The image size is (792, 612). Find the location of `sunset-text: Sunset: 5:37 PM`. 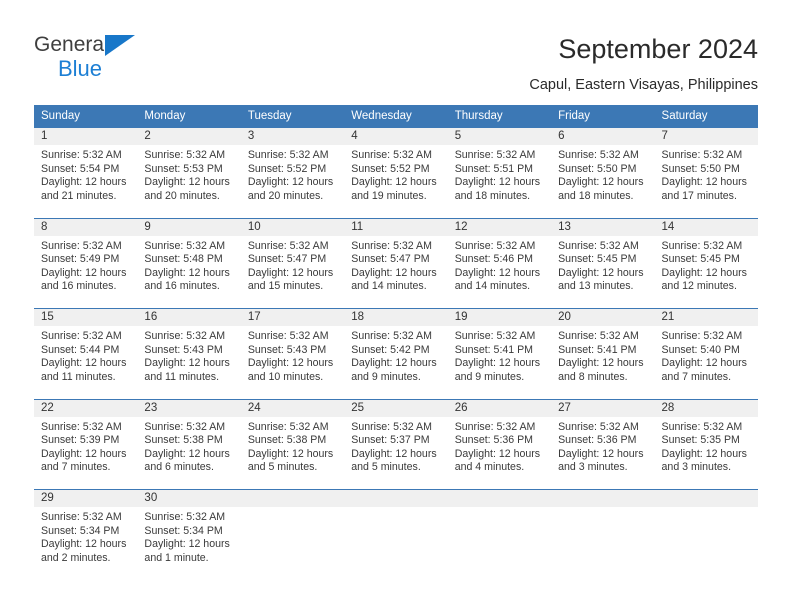

sunset-text: Sunset: 5:37 PM is located at coordinates (390, 440).